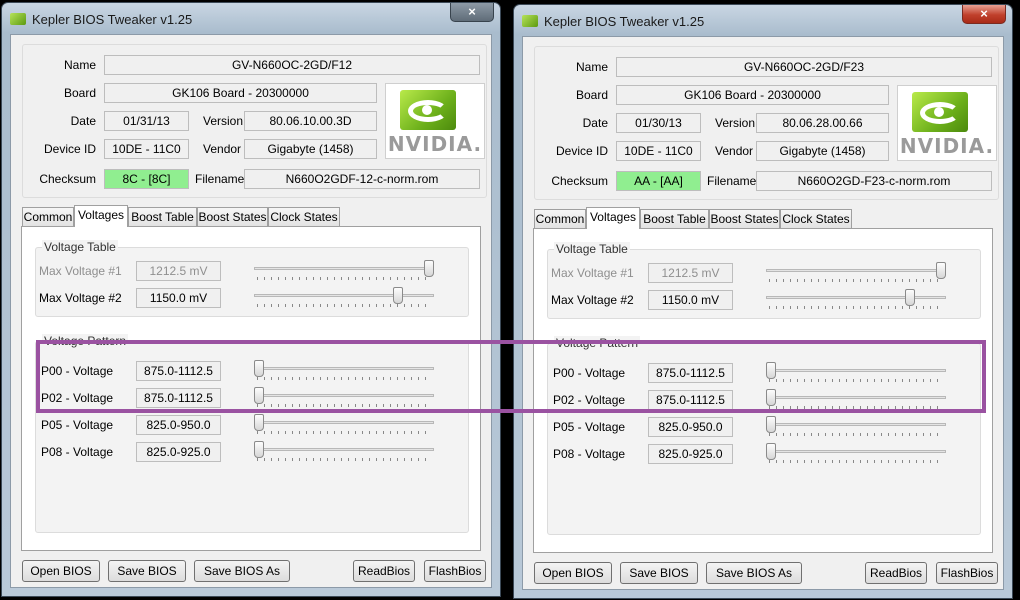 This screenshot has height=600, width=1020. Describe the element at coordinates (146, 149) in the screenshot. I see `device-id-field: 10DE - 11C0` at that location.